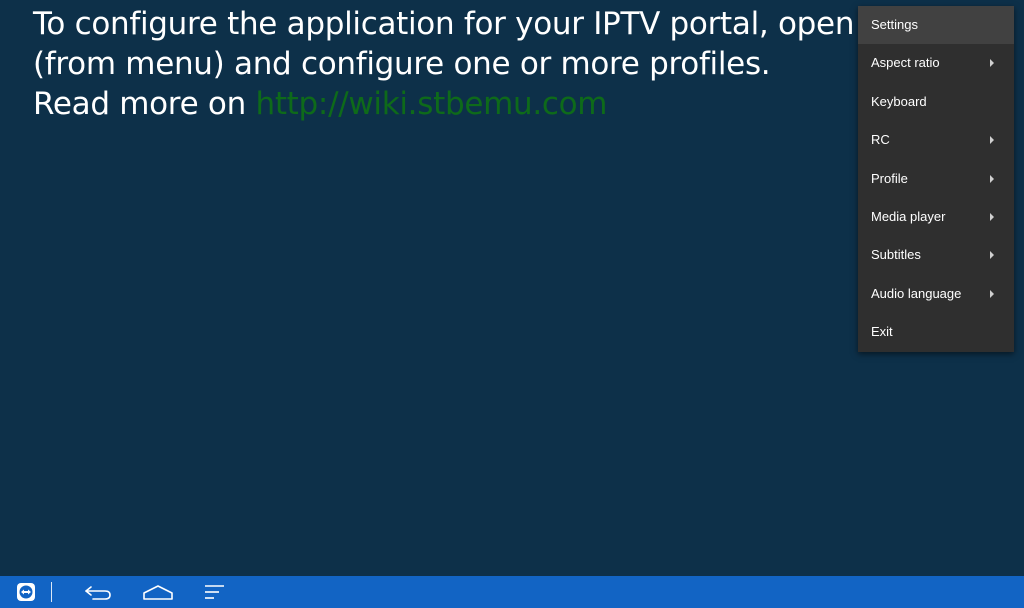 This screenshot has width=1024, height=608. I want to click on menu-item-media-player: Media player, so click(936, 217).